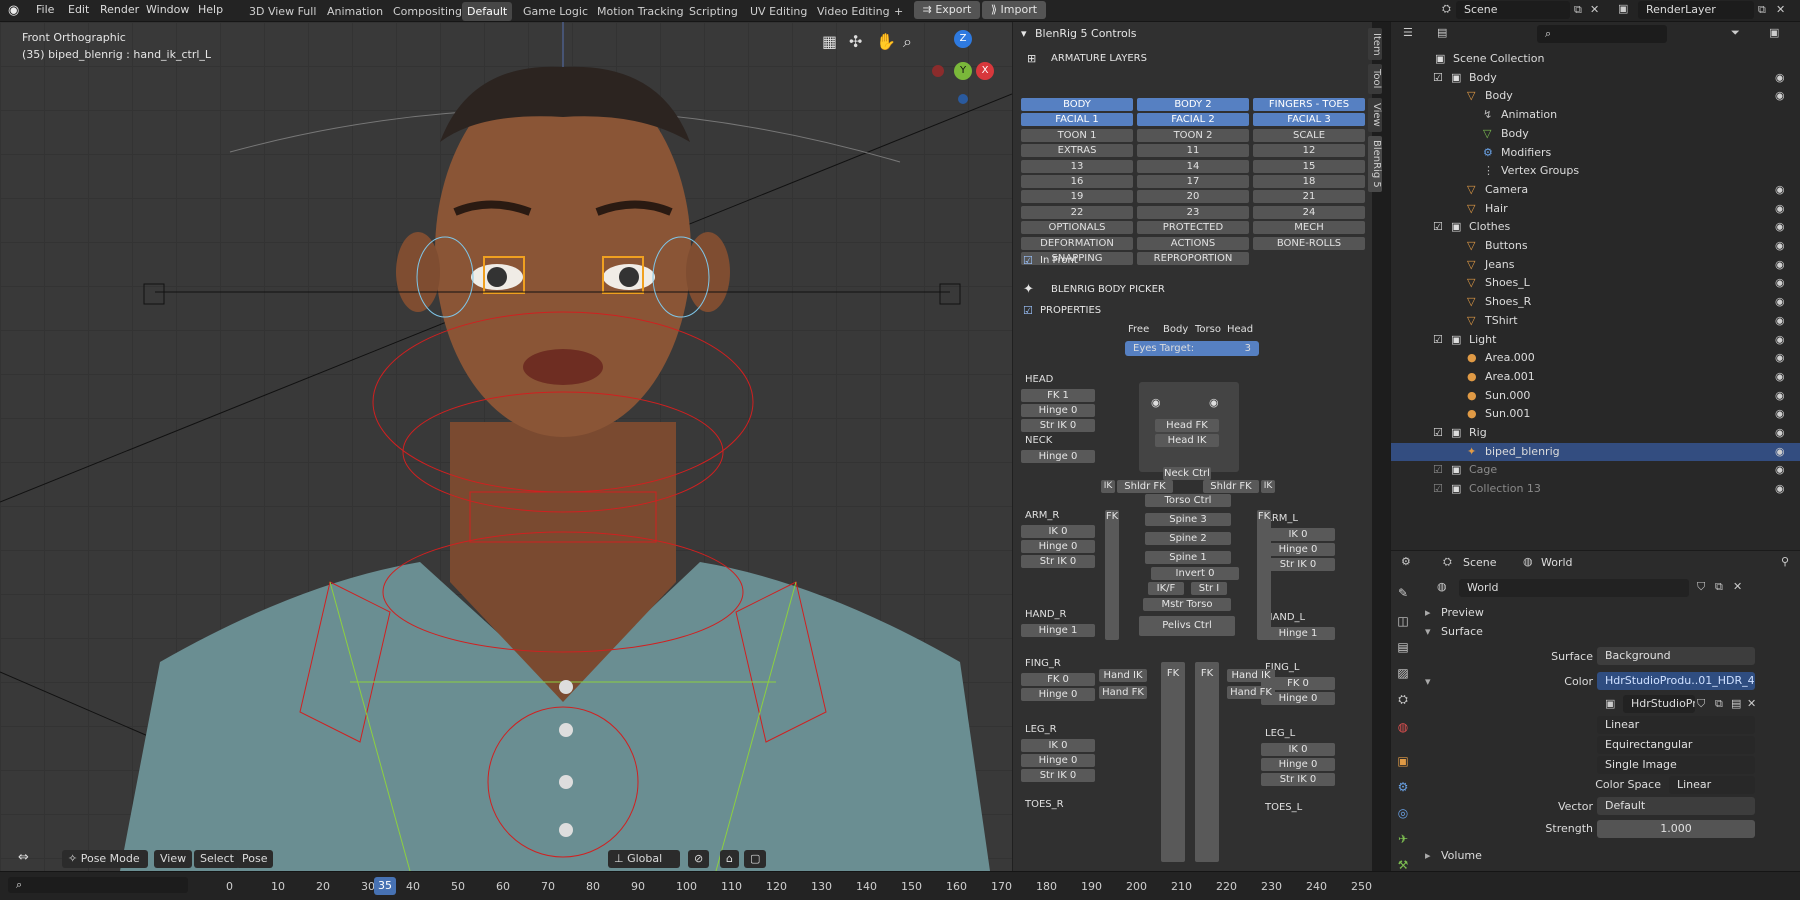 The width and height of the screenshot is (1800, 900). What do you see at coordinates (1595, 209) in the screenshot?
I see `outliner-row-hair: ▽ Hair ◉` at bounding box center [1595, 209].